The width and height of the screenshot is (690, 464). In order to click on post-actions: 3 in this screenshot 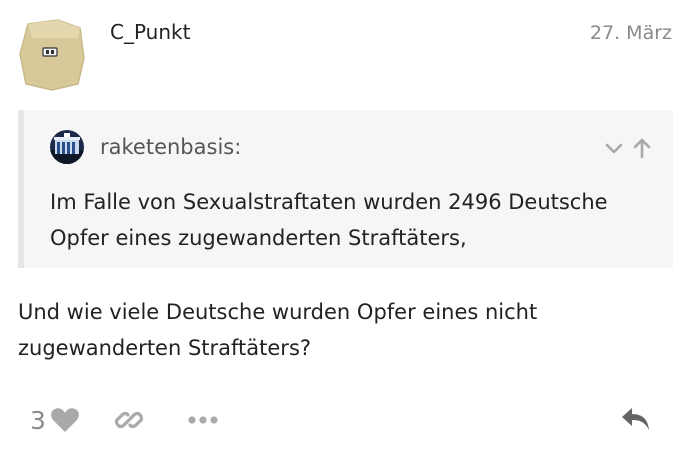, I will do `click(124, 420)`.